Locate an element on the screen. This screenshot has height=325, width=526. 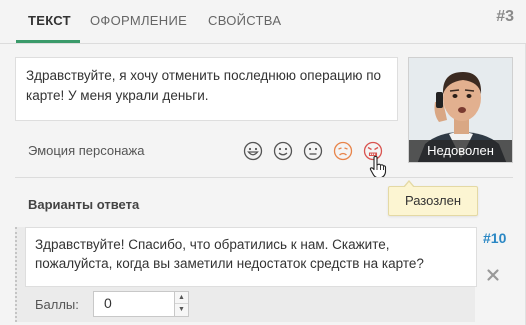
answers-section-title: Варианты ответа is located at coordinates (84, 204).